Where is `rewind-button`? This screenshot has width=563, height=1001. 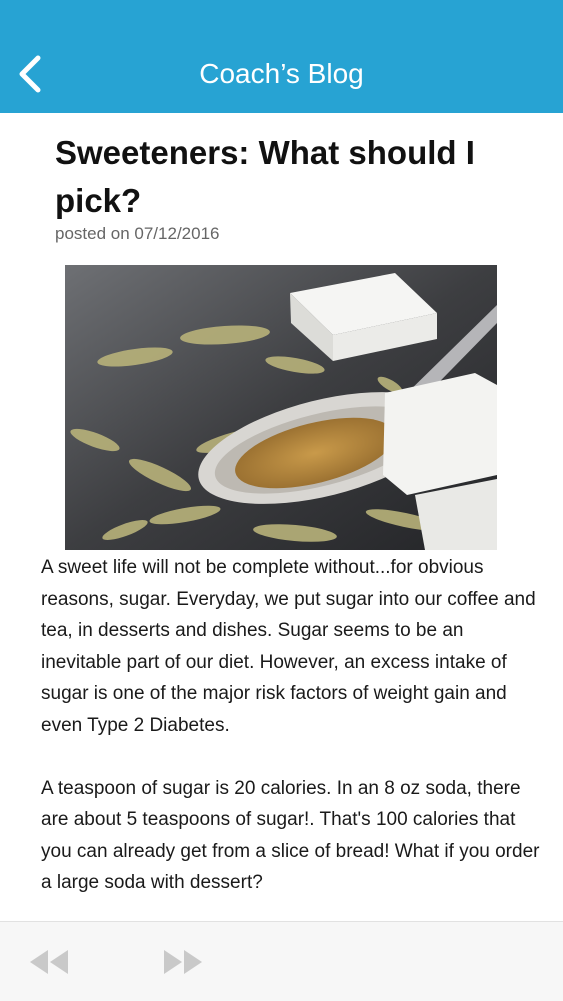
rewind-button is located at coordinates (50, 962).